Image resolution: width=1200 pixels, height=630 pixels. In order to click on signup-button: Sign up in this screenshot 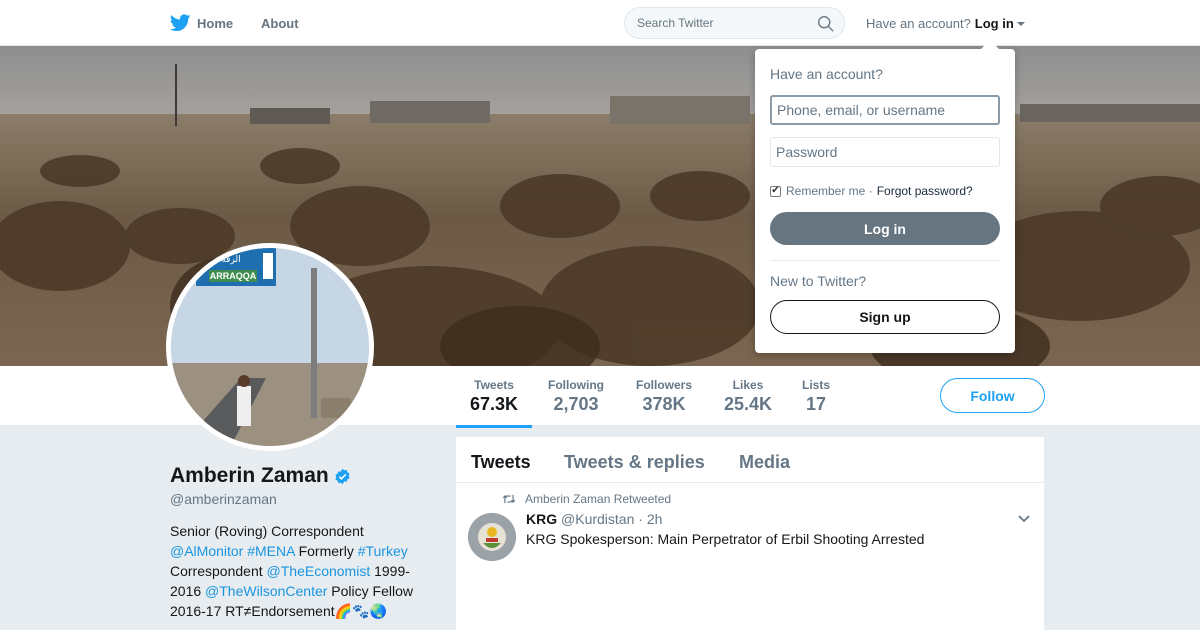, I will do `click(885, 317)`.